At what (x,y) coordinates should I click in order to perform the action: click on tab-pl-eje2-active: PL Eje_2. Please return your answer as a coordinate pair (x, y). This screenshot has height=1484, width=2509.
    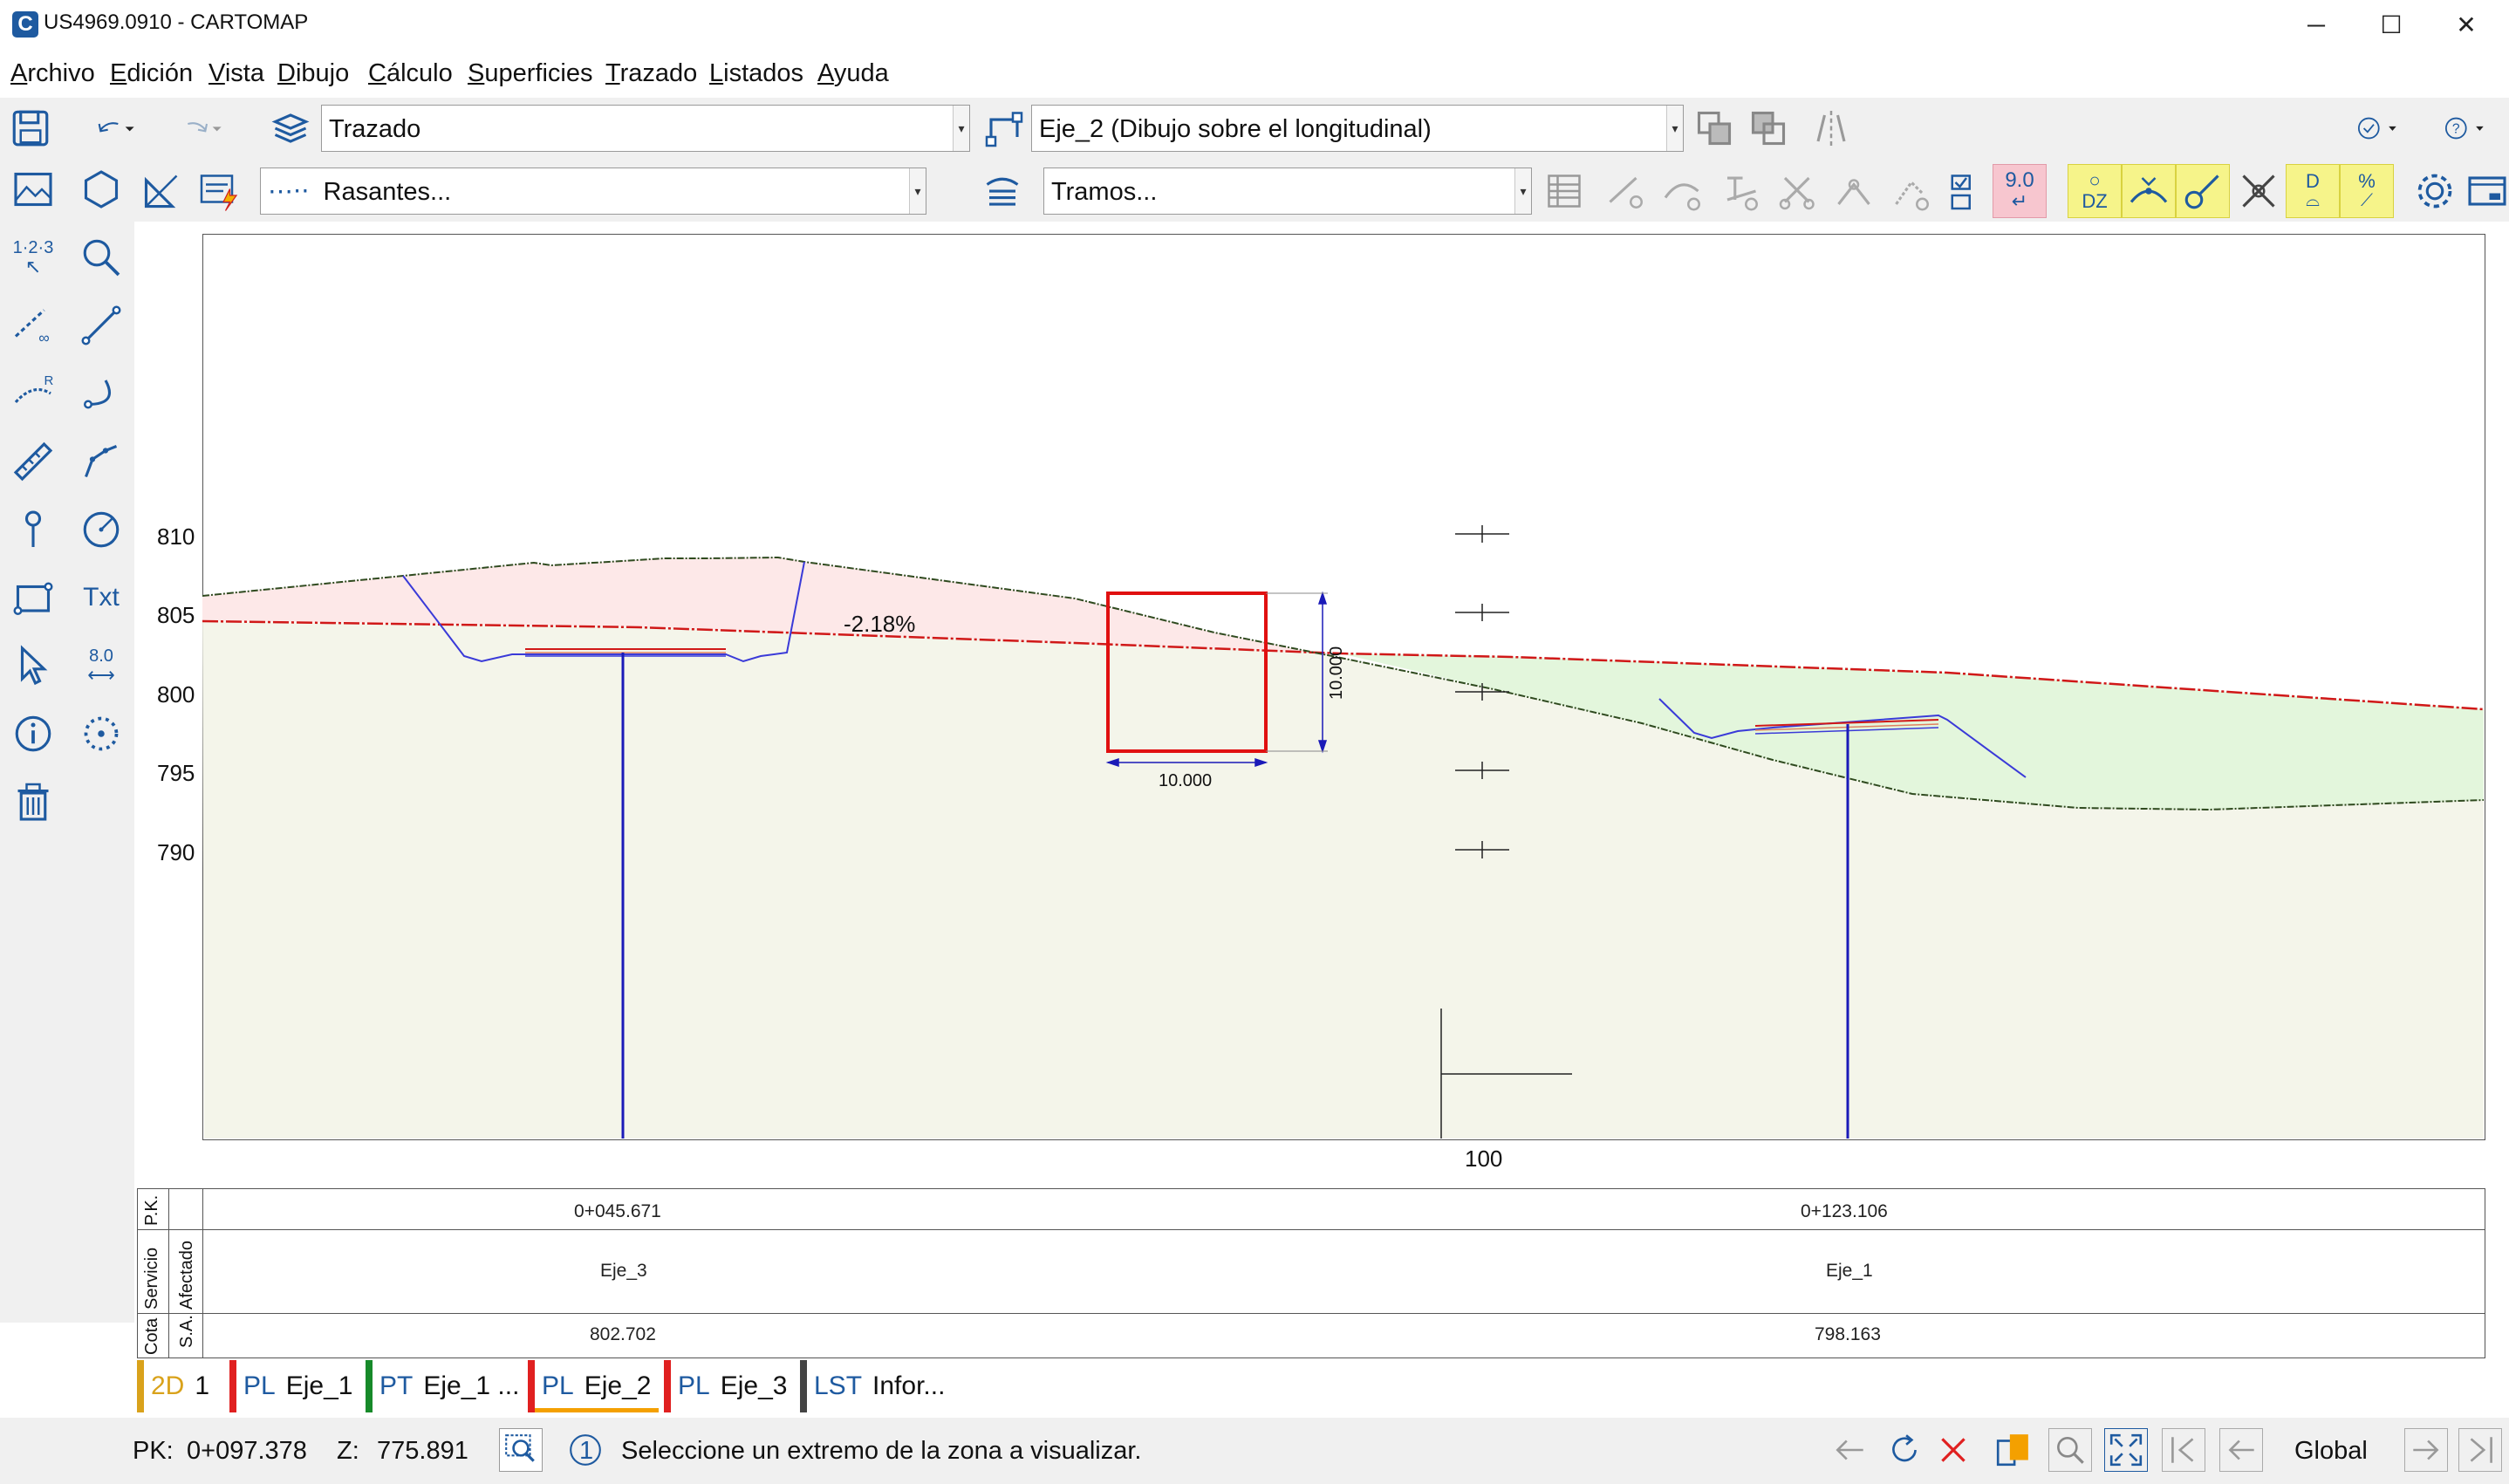
    Looking at the image, I should click on (593, 1386).